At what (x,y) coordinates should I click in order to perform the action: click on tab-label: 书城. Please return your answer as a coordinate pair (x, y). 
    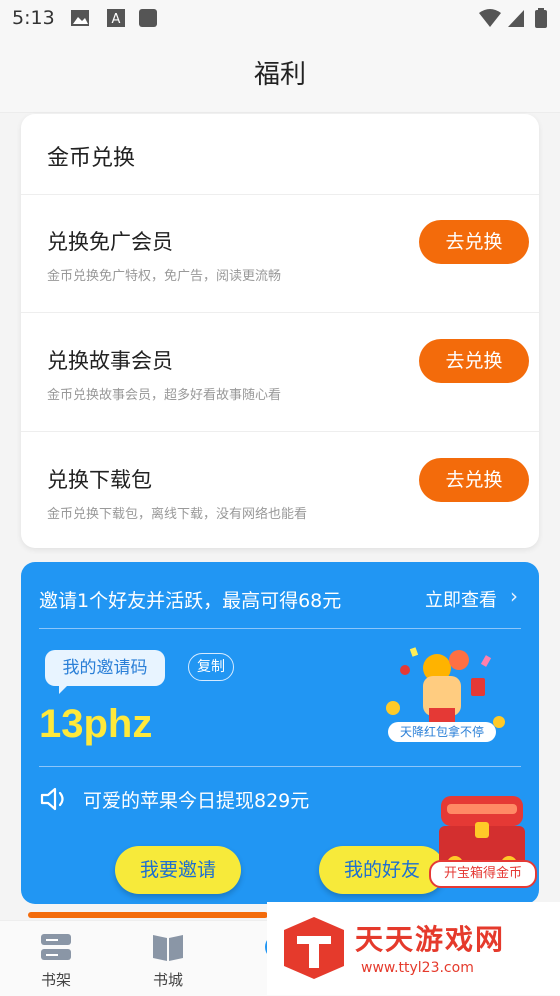
    Looking at the image, I should click on (167, 980).